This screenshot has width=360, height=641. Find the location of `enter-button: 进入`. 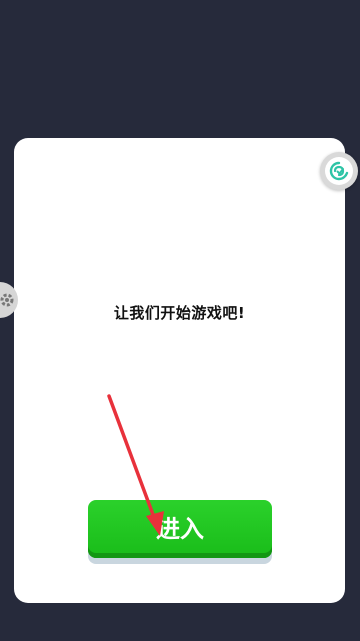

enter-button: 进入 is located at coordinates (180, 529).